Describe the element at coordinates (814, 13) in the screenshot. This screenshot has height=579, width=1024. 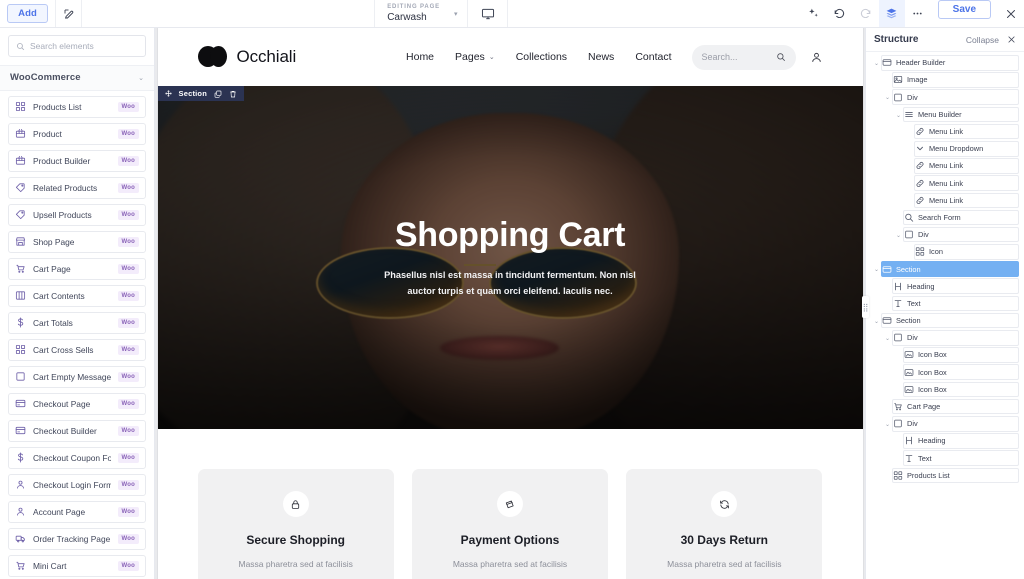
I see `sparkles-icon` at that location.